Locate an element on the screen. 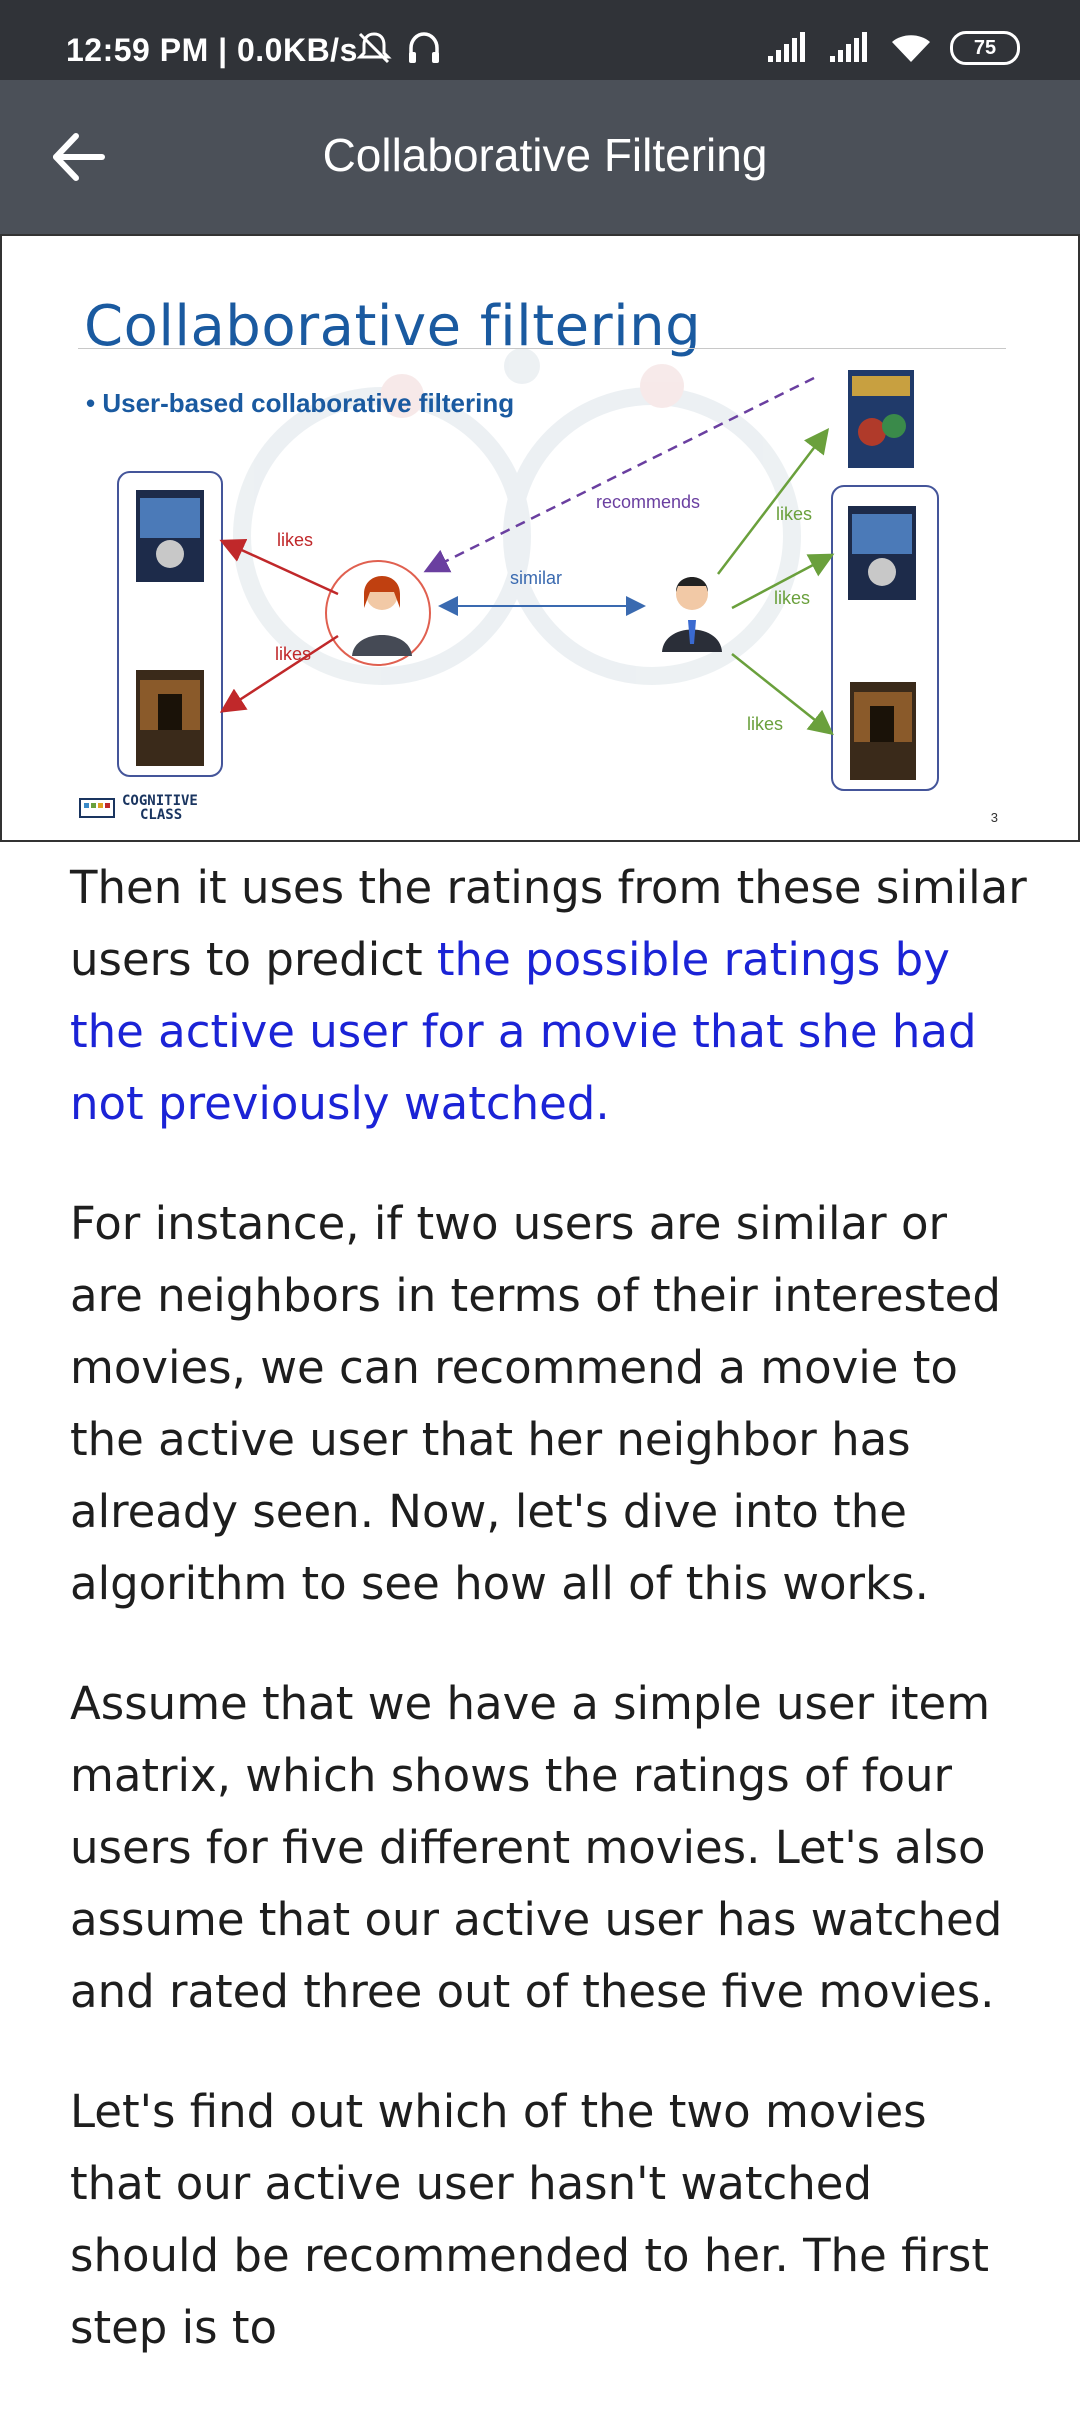 The height and width of the screenshot is (2412, 1080). mute-icon is located at coordinates (374, 48).